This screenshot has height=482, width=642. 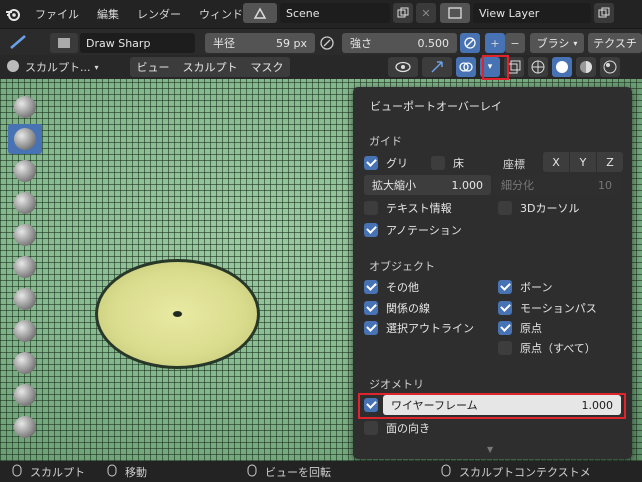 What do you see at coordinates (177, 314) in the screenshot?
I see `model-eye` at bounding box center [177, 314].